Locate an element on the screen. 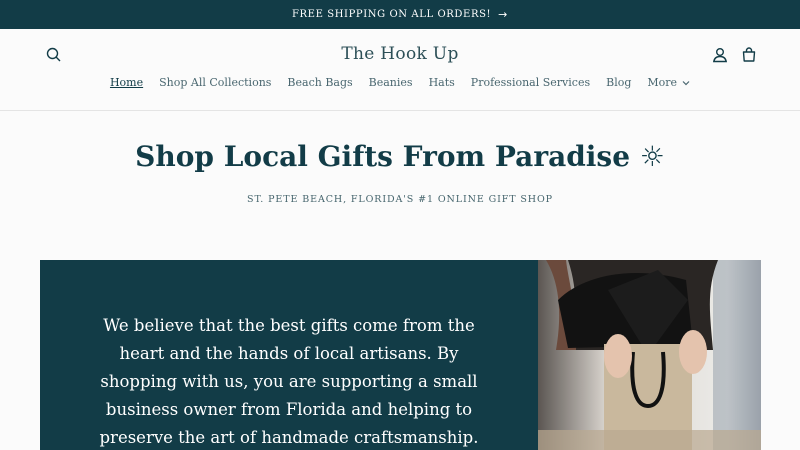  chevron-down-icon is located at coordinates (686, 82).